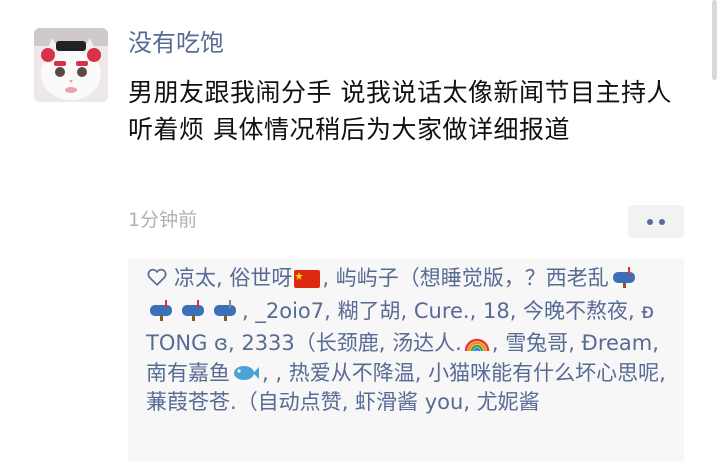 The width and height of the screenshot is (720, 472). What do you see at coordinates (307, 279) in the screenshot?
I see `china-flag-icon` at bounding box center [307, 279].